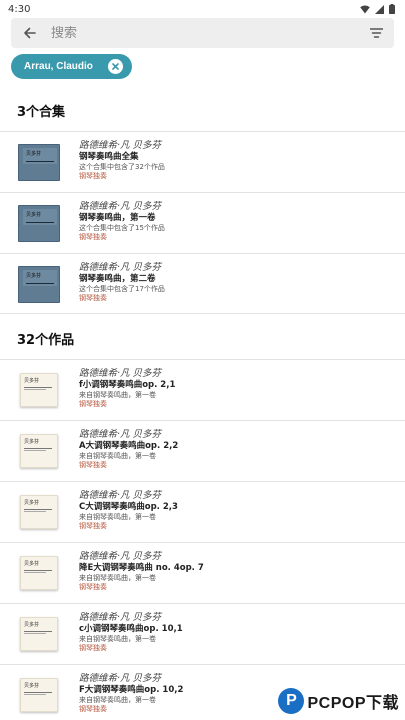 The height and width of the screenshot is (720, 405). I want to click on filter-icon, so click(376, 33).